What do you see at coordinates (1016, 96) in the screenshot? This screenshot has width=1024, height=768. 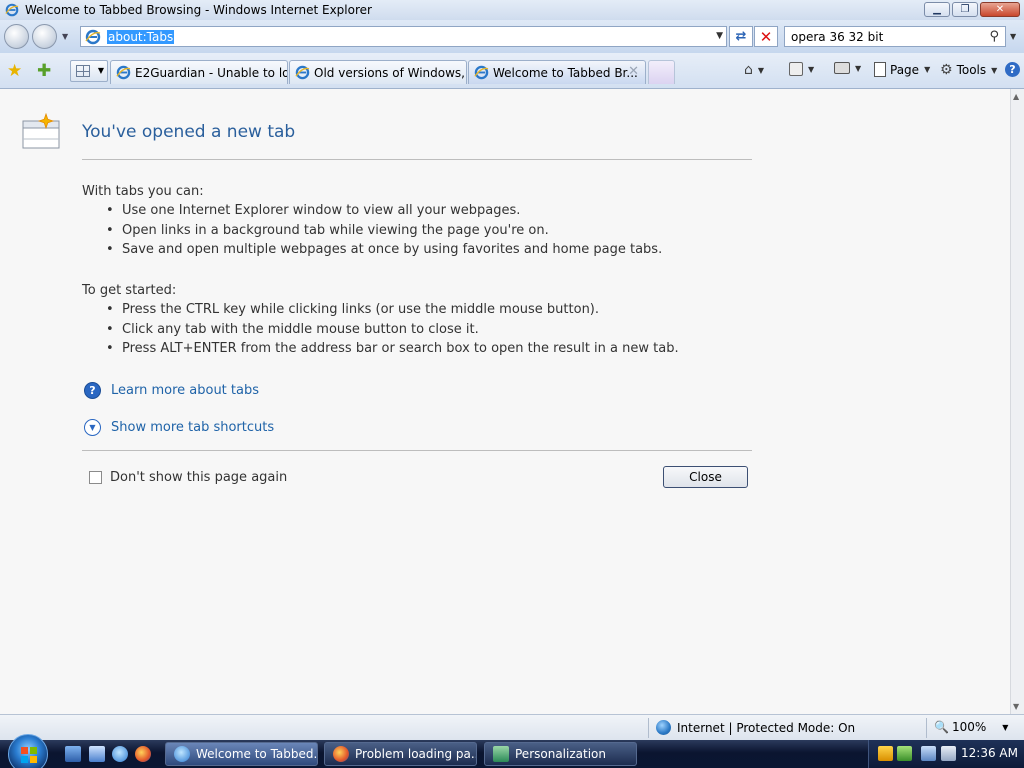 I see `scroll-up-icon: ▲` at bounding box center [1016, 96].